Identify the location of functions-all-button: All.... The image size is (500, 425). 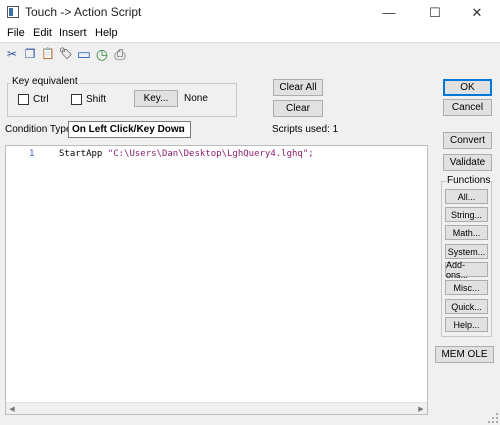
(466, 196).